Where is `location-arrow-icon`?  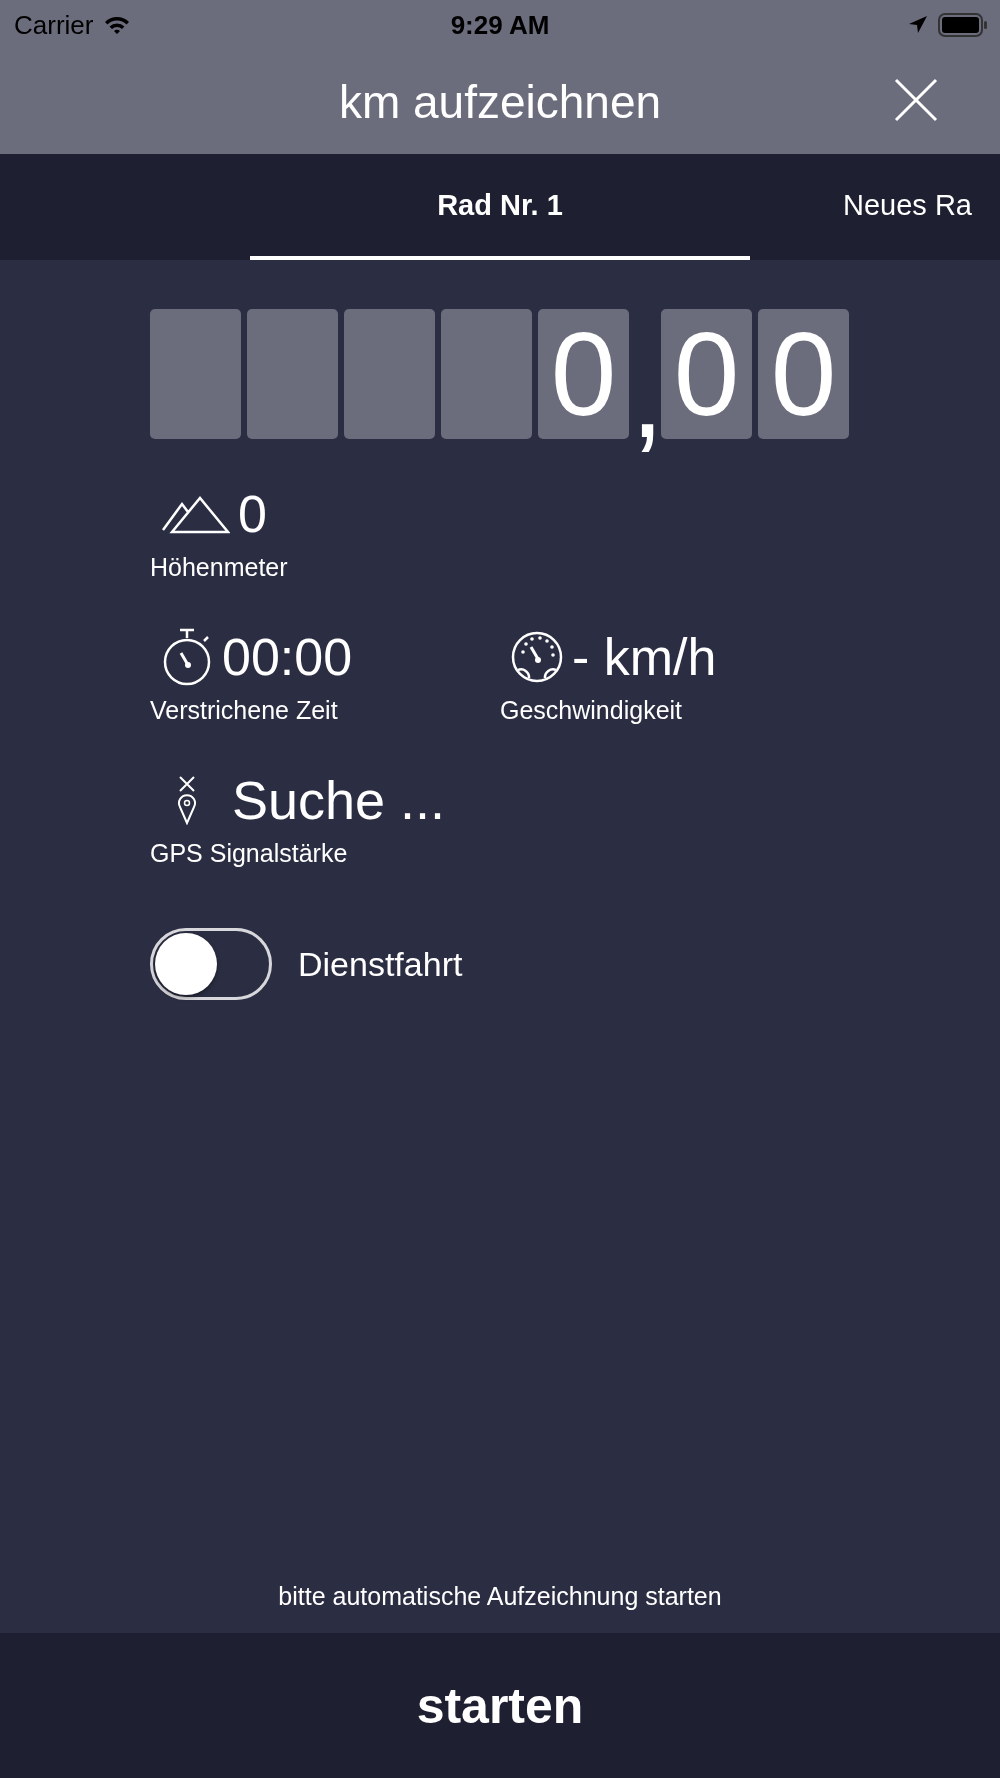 location-arrow-icon is located at coordinates (918, 25).